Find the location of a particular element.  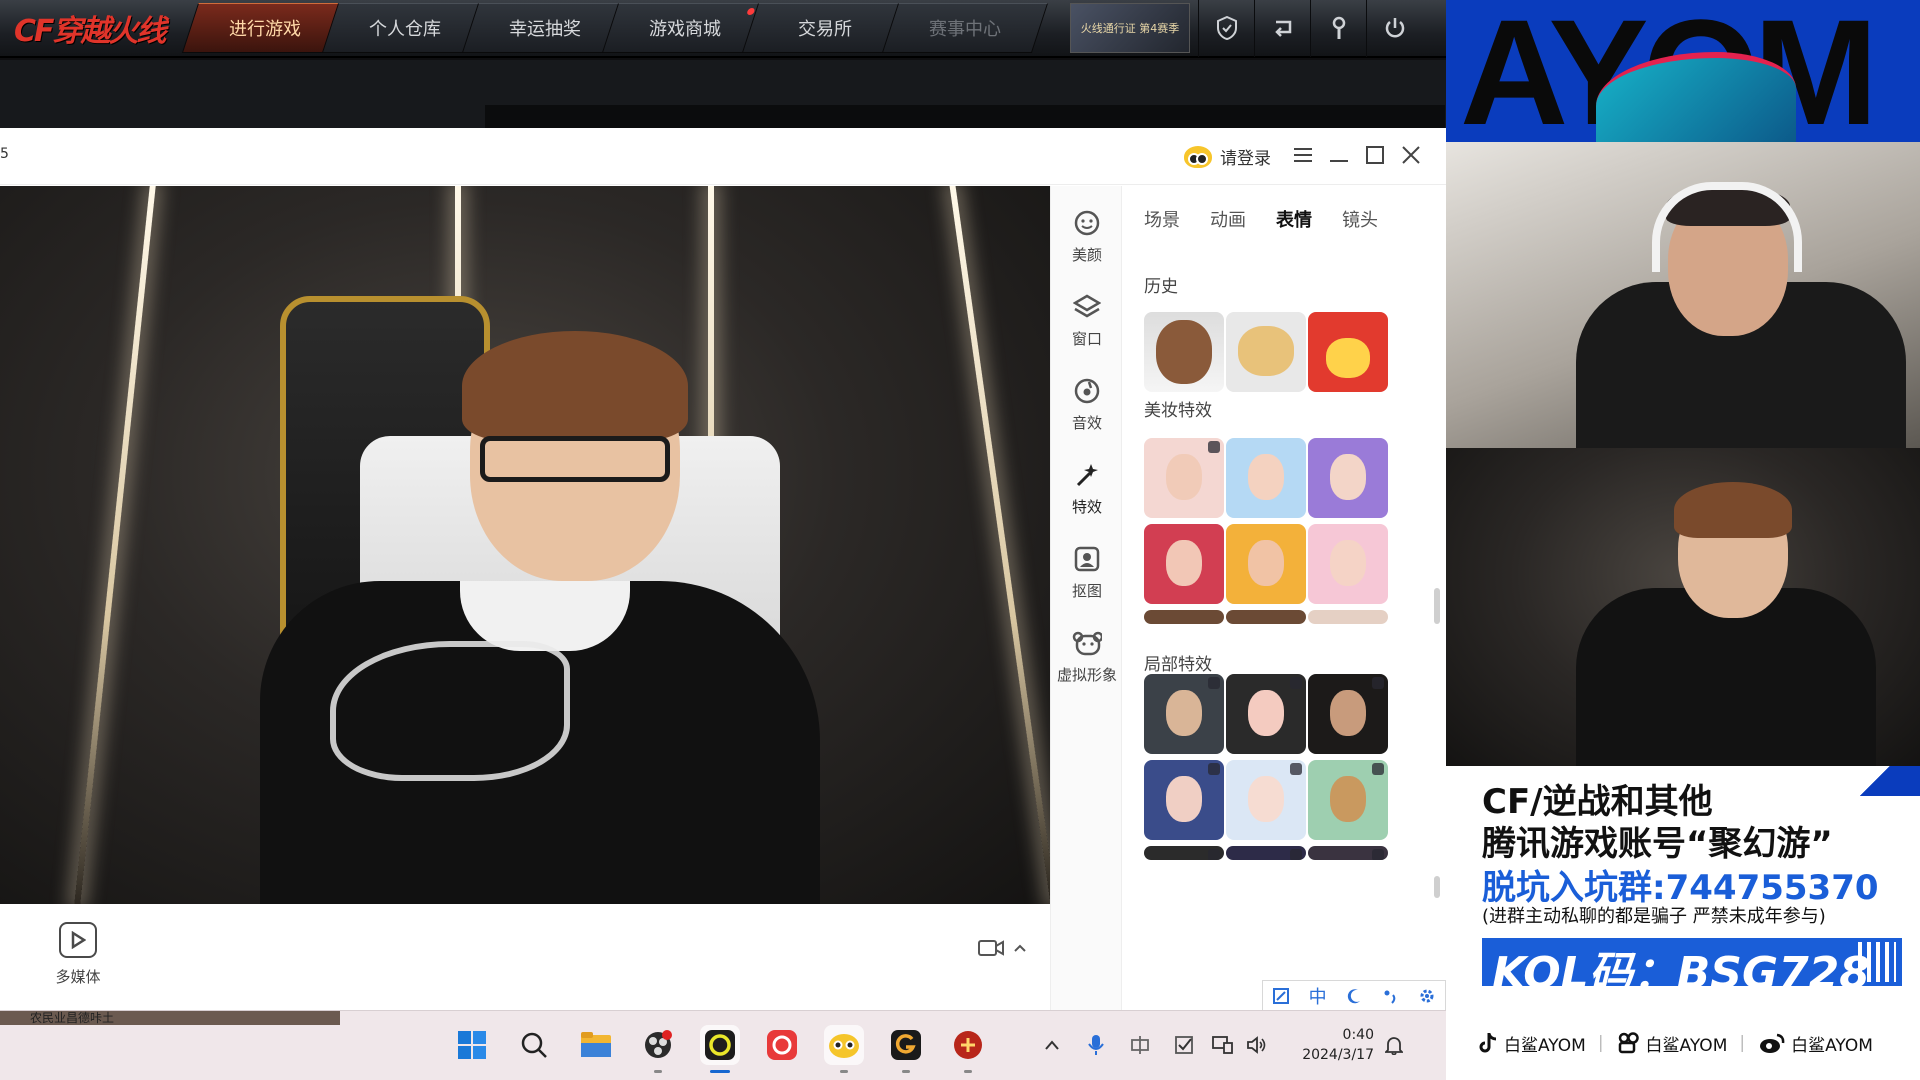

tab-scene: 场景 is located at coordinates (1162, 219).